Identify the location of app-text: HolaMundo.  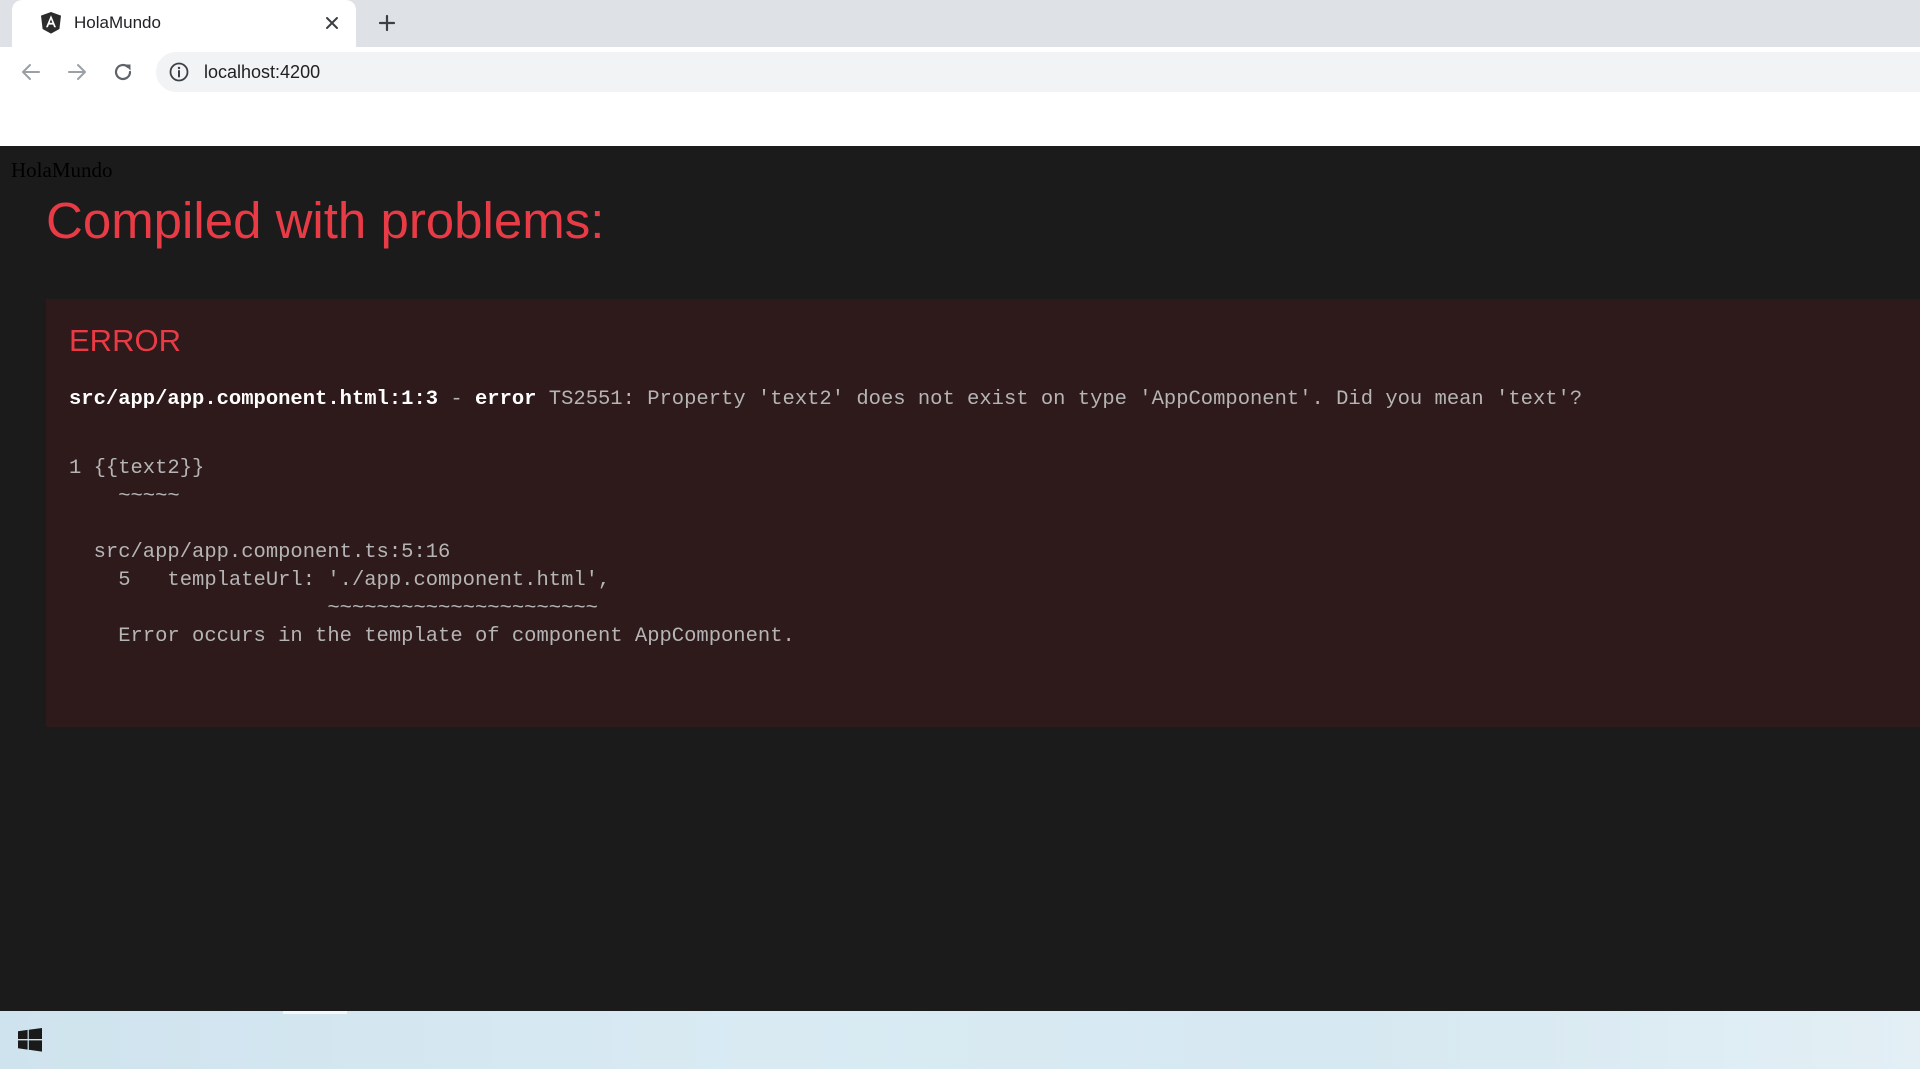
(62, 170).